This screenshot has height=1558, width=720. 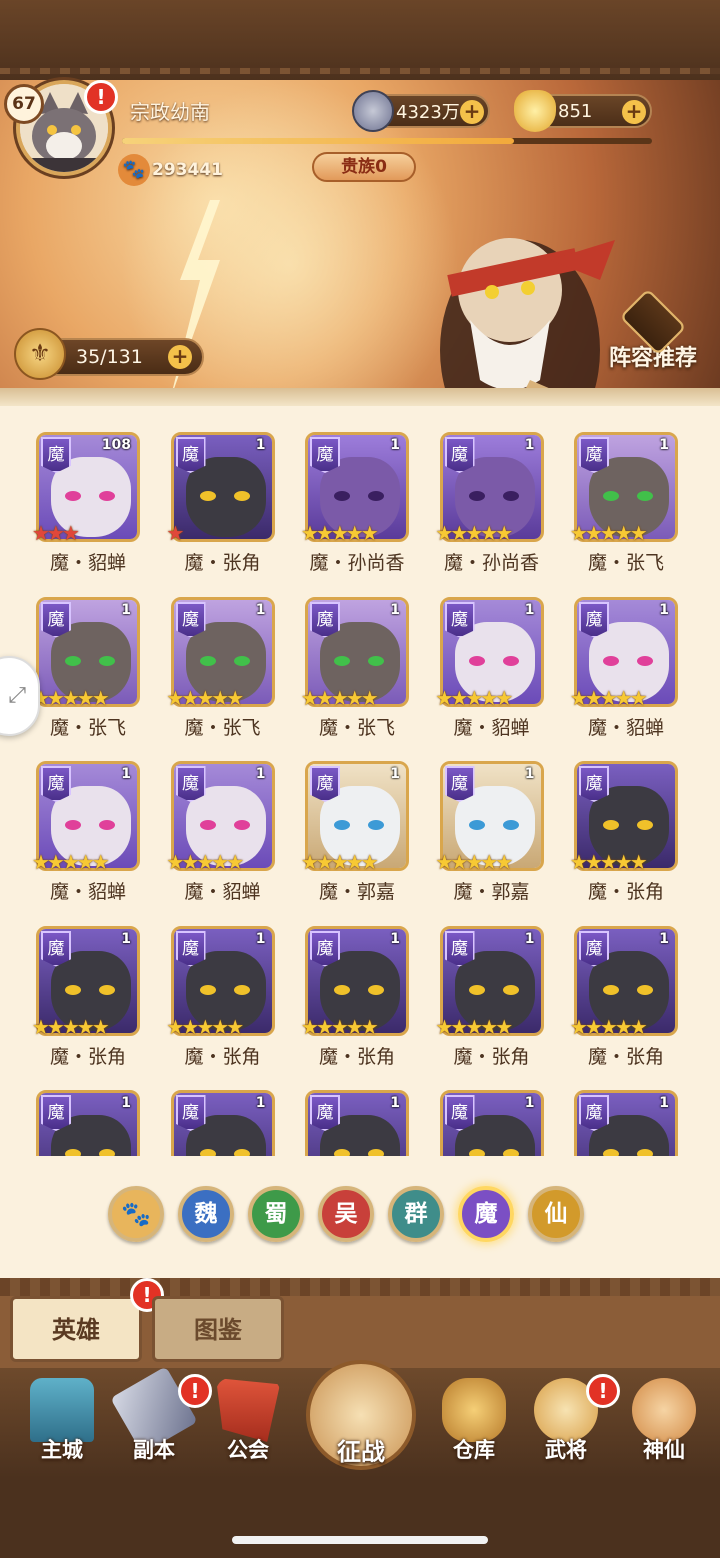 What do you see at coordinates (360, 1540) in the screenshot?
I see `home-indicator` at bounding box center [360, 1540].